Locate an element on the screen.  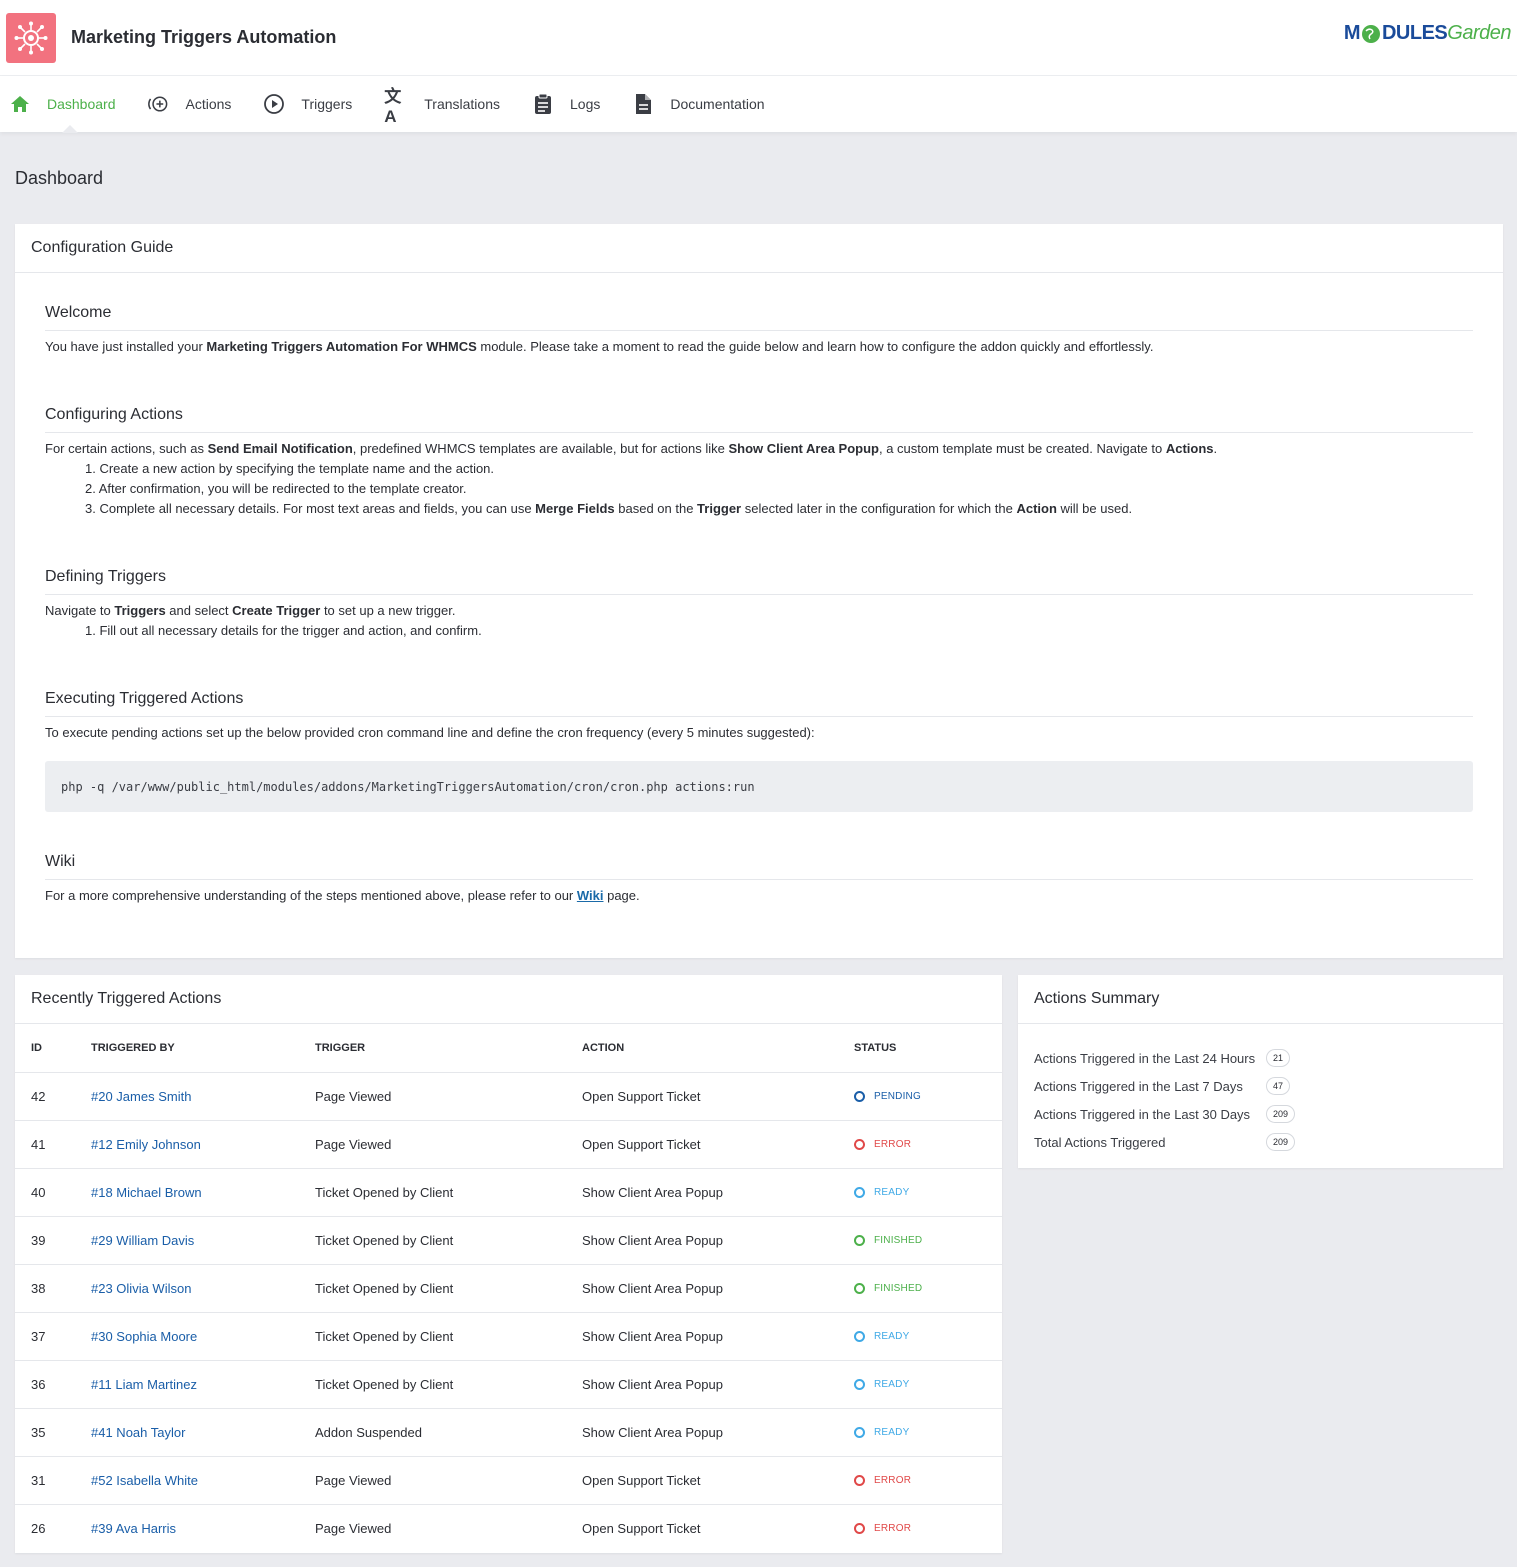
nav-actions: Actions is located at coordinates (189, 104).